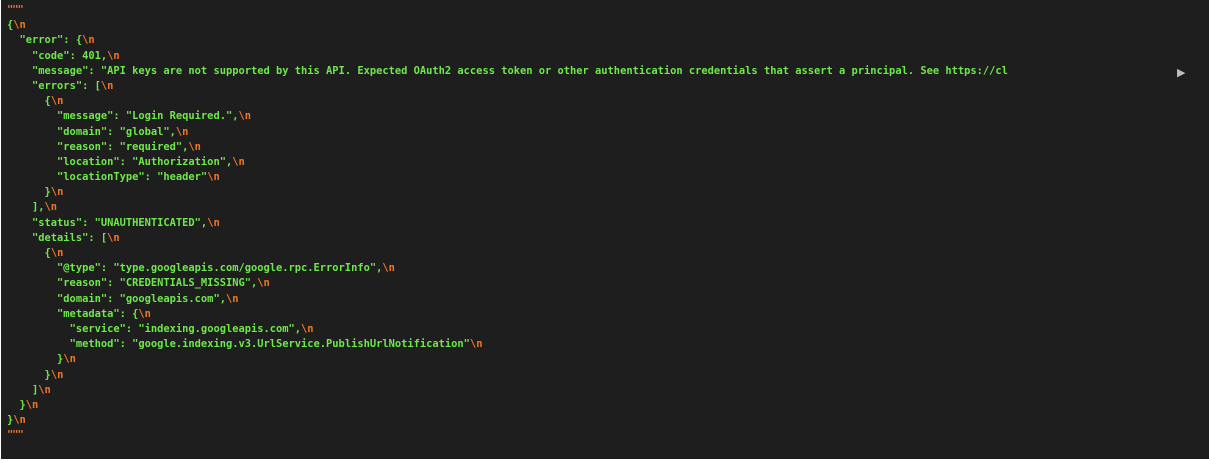  What do you see at coordinates (141, 298) in the screenshot?
I see `line-text: "domain": "googleapis.com",` at bounding box center [141, 298].